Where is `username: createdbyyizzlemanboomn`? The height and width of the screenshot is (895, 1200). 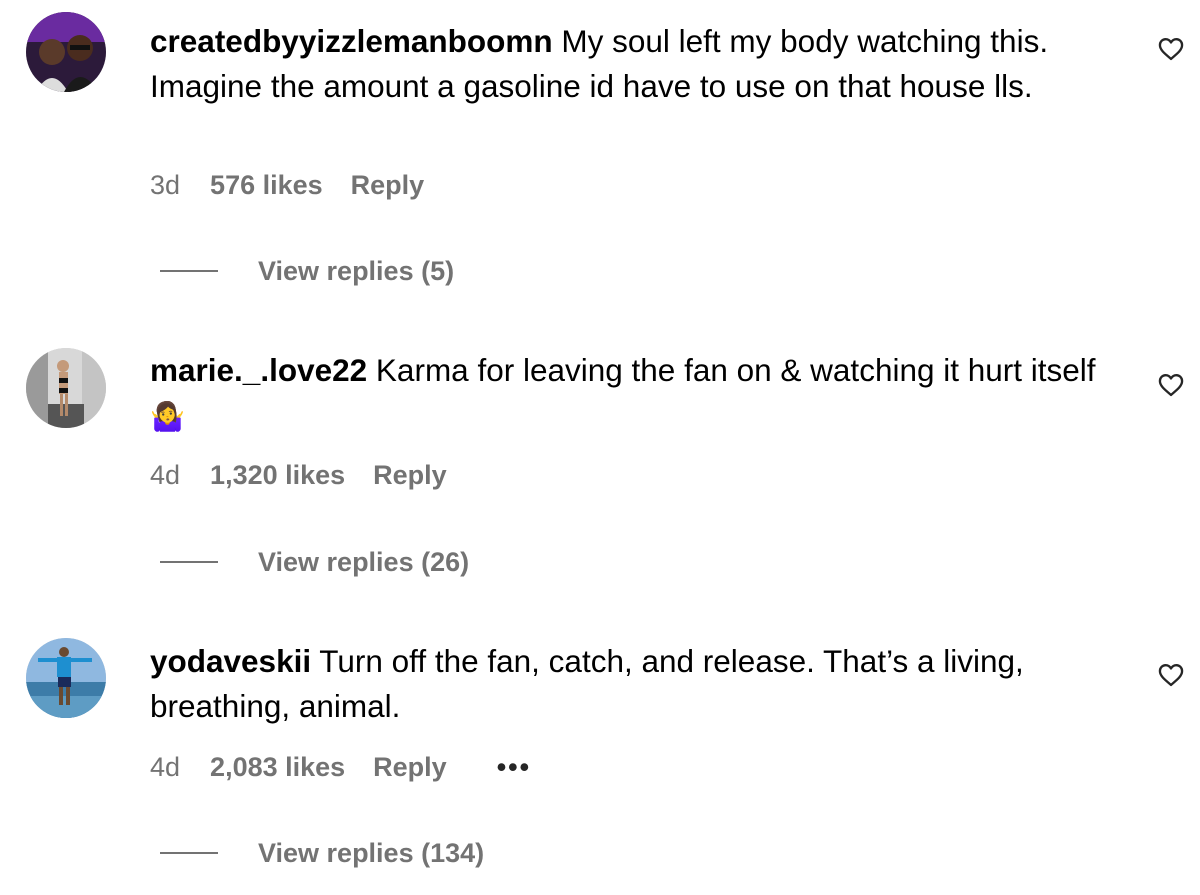
username: createdbyyizzlemanboomn is located at coordinates (351, 41).